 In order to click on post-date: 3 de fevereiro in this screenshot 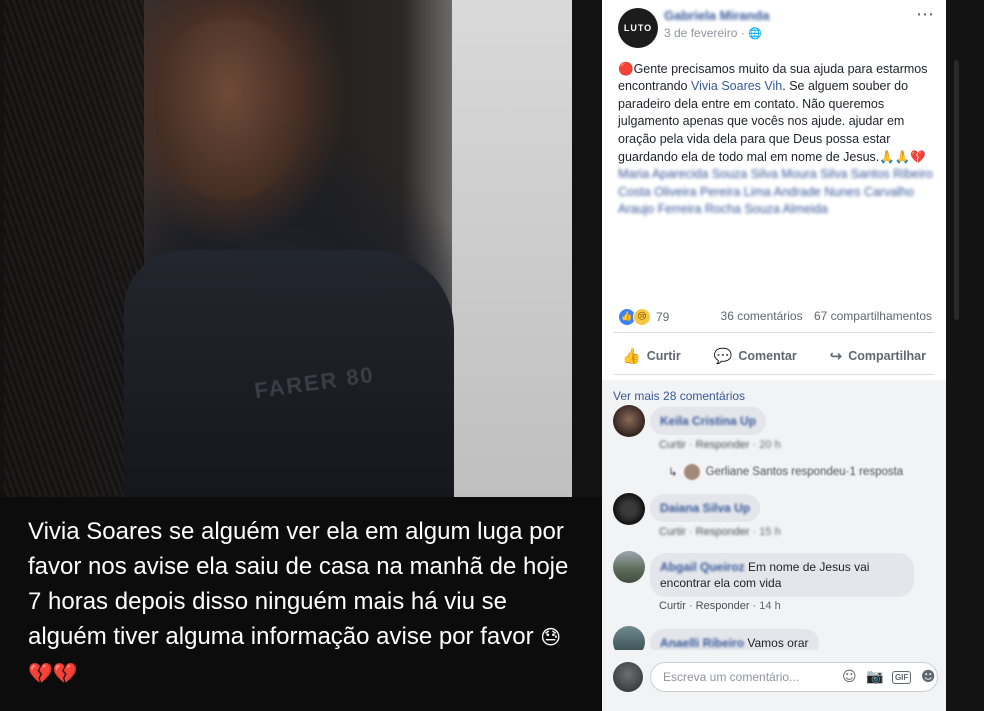, I will do `click(700, 33)`.